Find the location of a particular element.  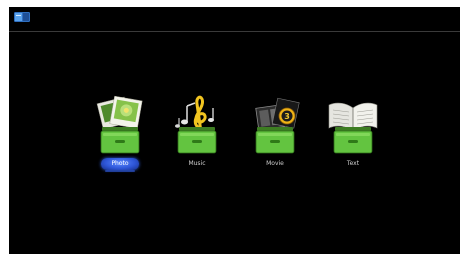

selection-underline is located at coordinates (120, 171).